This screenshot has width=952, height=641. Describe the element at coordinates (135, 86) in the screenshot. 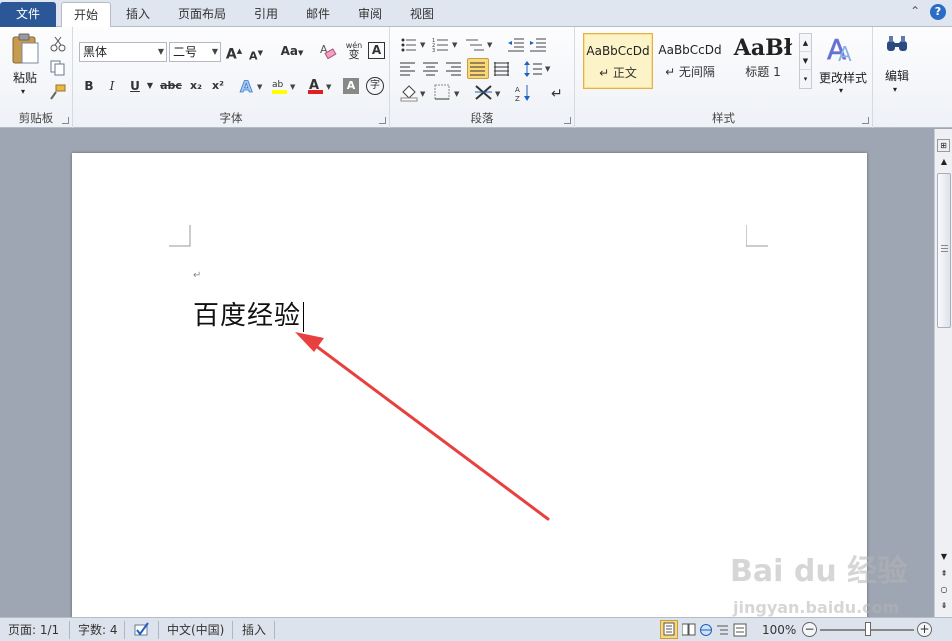

I see `underline-button: U` at that location.